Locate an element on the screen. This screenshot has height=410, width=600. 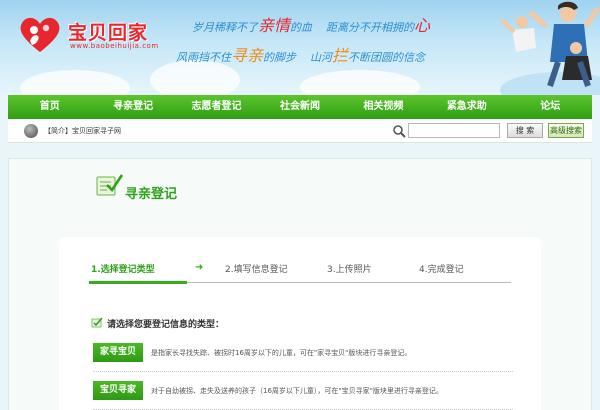
nav-item-news: 社会新闻 is located at coordinates (299, 107).